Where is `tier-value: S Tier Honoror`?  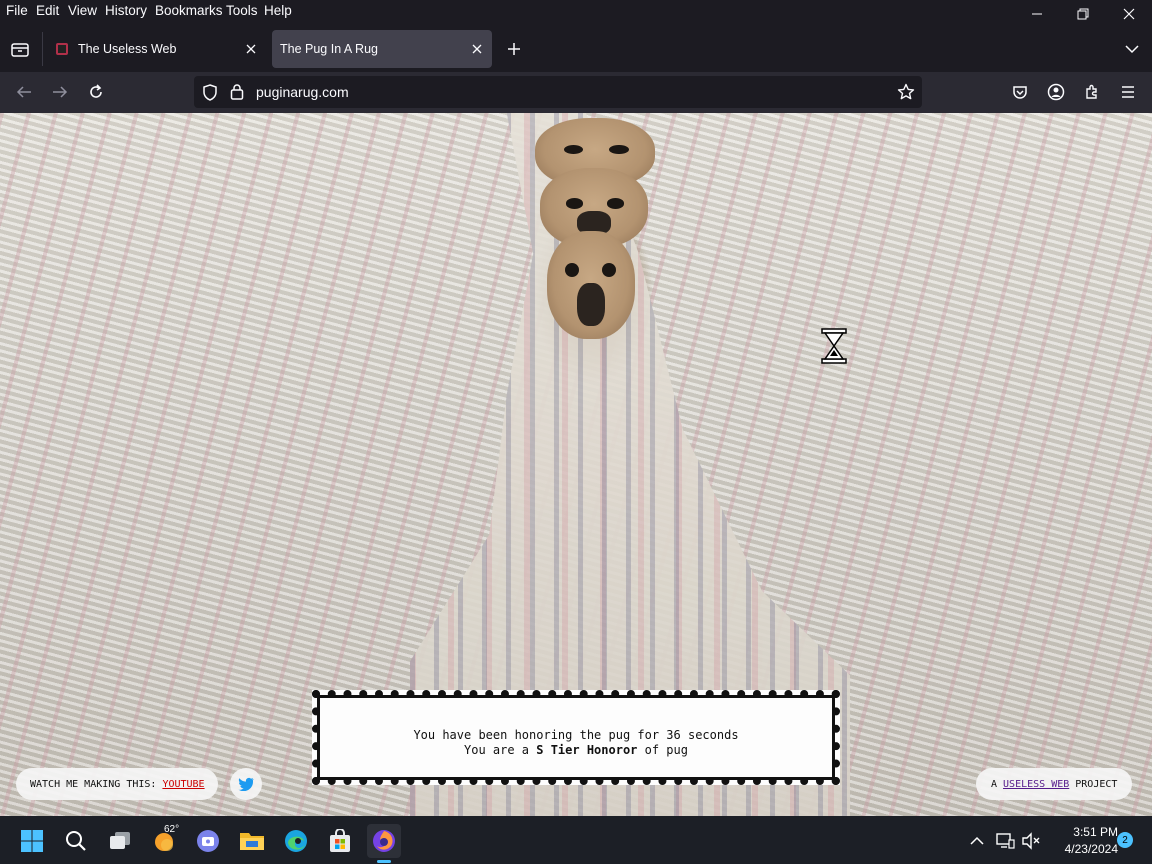
tier-value: S Tier Honoror is located at coordinates (587, 750).